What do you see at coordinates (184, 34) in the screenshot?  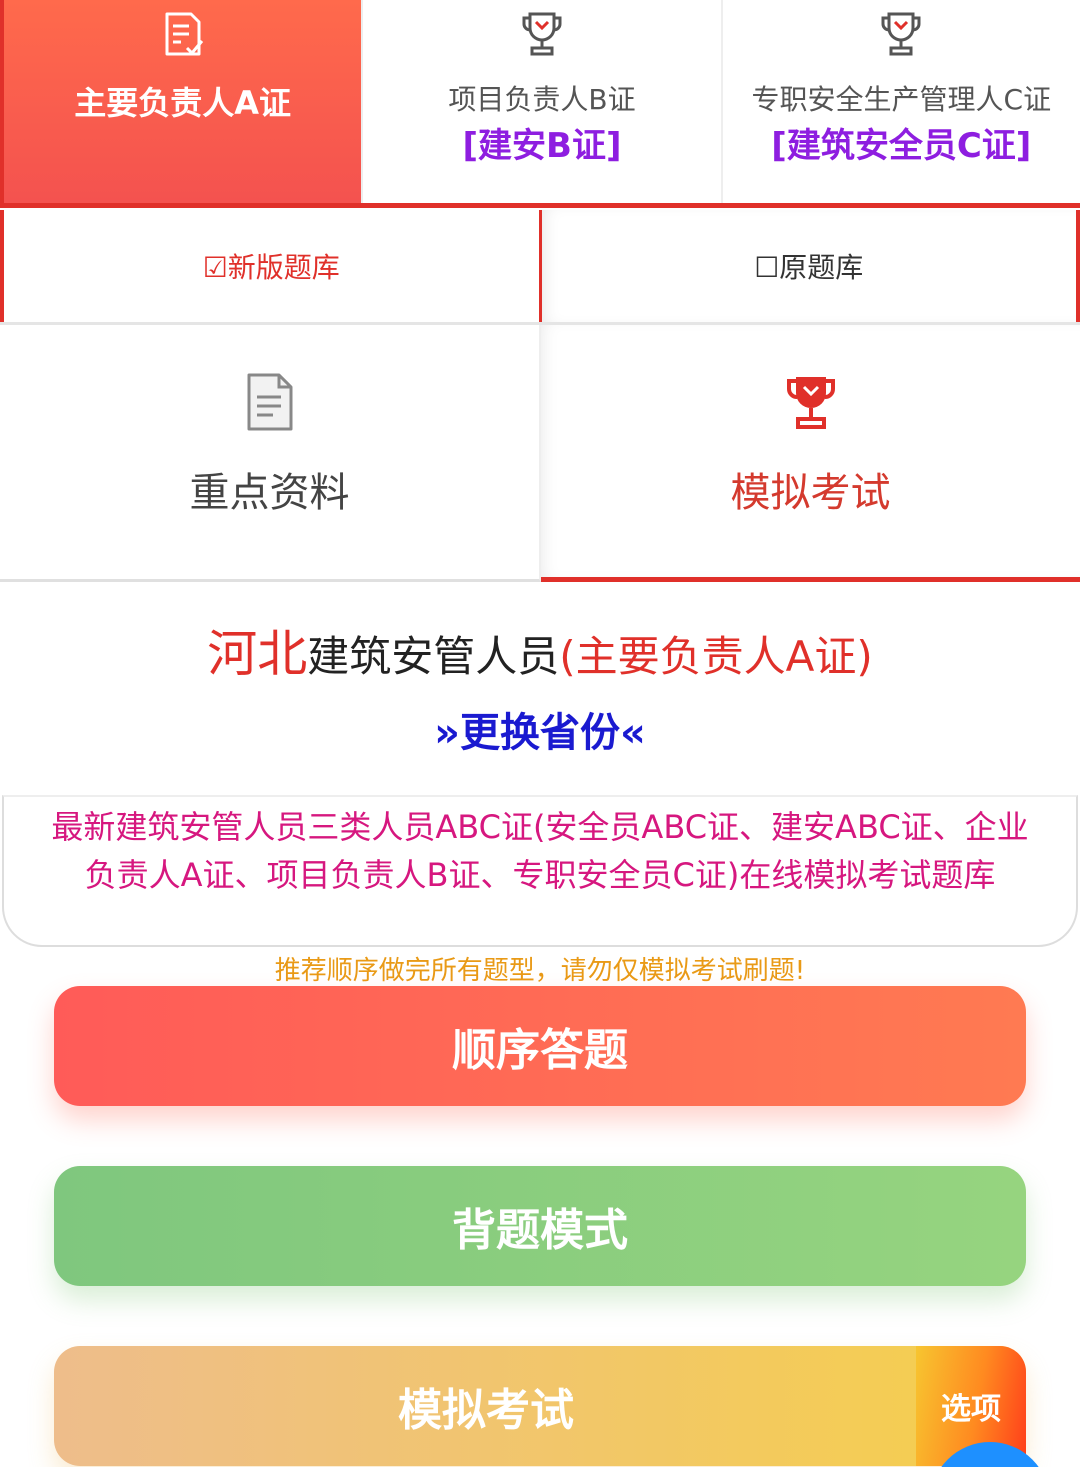 I see `document-edit-icon` at bounding box center [184, 34].